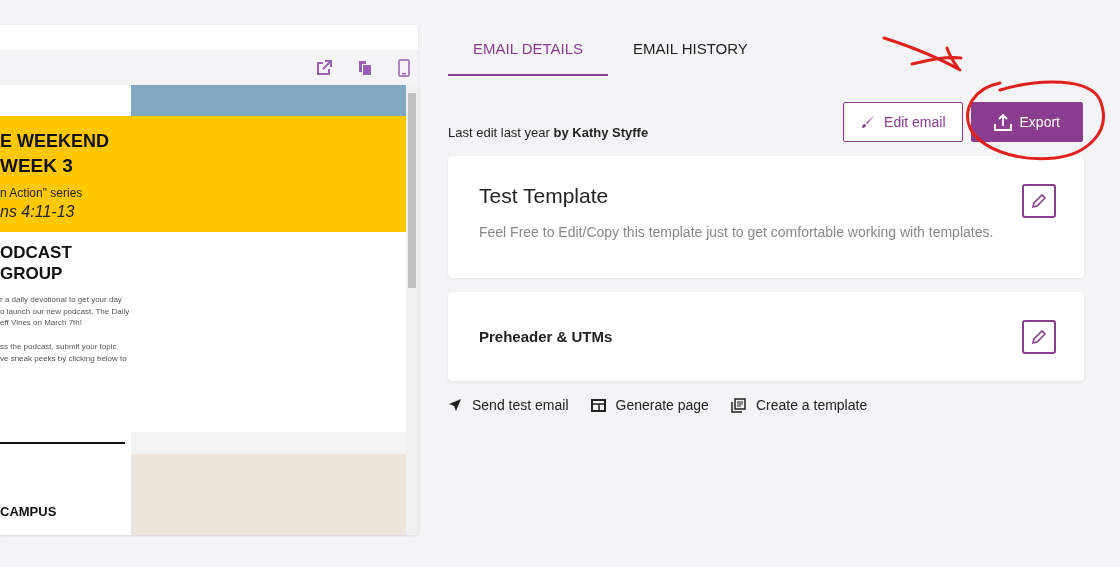 The width and height of the screenshot is (1120, 567). Describe the element at coordinates (868, 122) in the screenshot. I see `brush-icon` at that location.